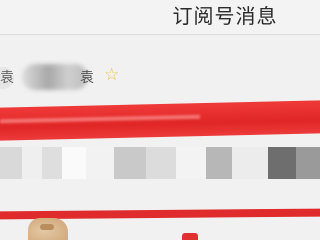 The image size is (320, 240). What do you see at coordinates (55, 77) in the screenshot?
I see `account-name-redacted` at bounding box center [55, 77].